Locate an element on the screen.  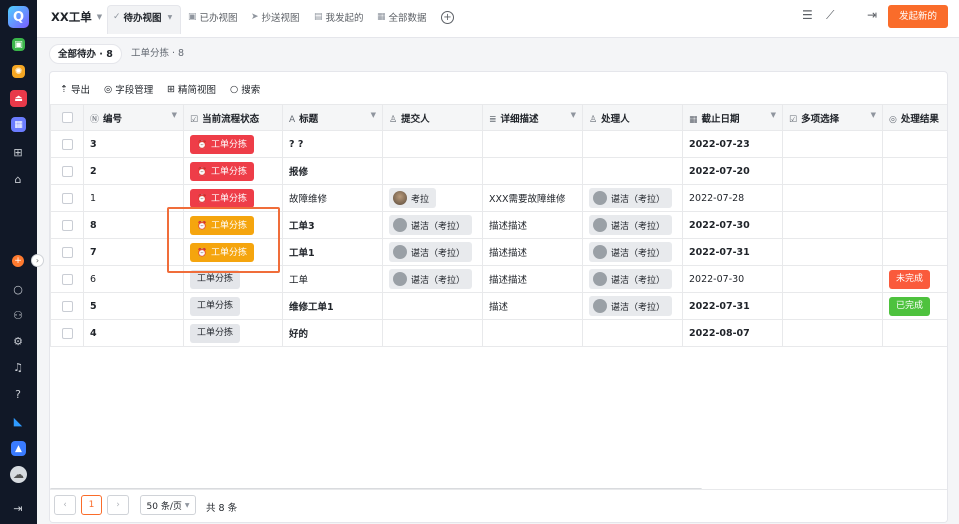
exit-icon: ⇥ is located at coordinates (872, 15).